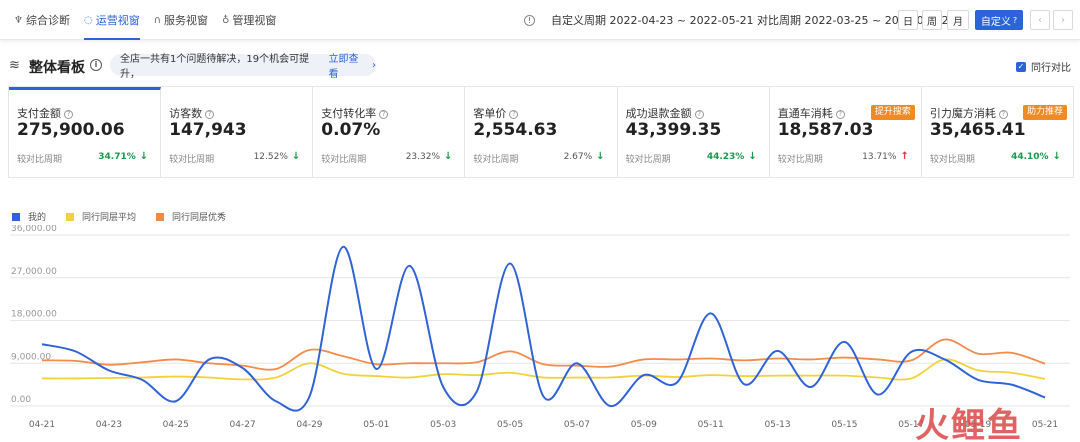  I want to click on tab-0: ♆ 综合诊断, so click(42, 20).